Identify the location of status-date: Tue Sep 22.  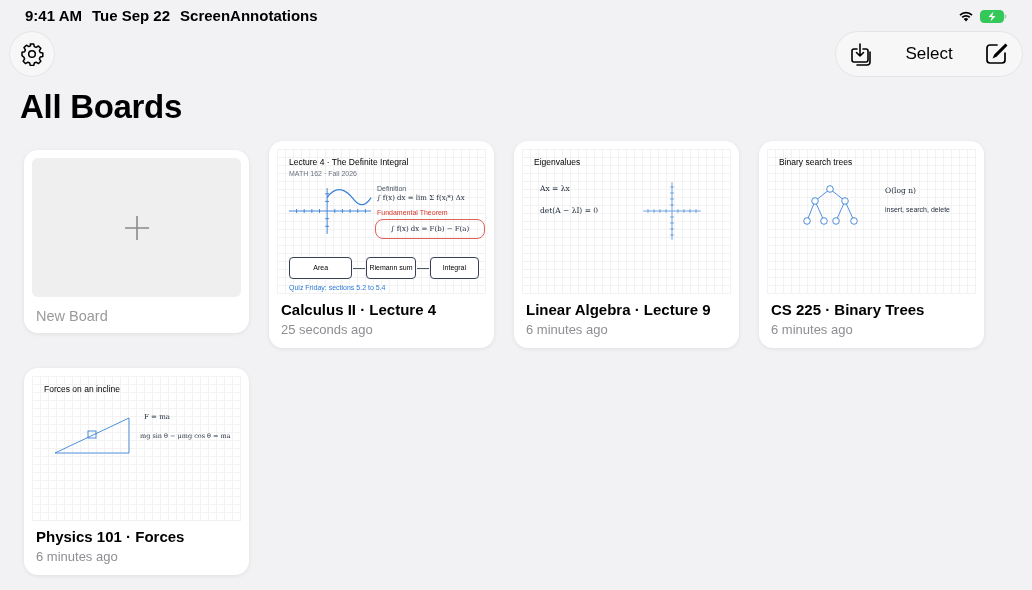
(131, 15).